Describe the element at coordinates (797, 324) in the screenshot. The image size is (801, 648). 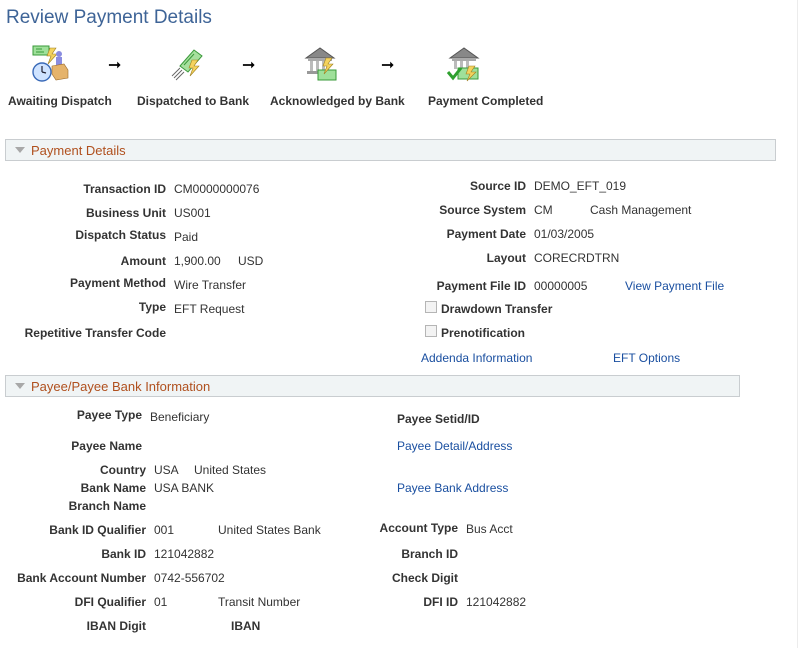
I see `page-scroll-edge` at that location.